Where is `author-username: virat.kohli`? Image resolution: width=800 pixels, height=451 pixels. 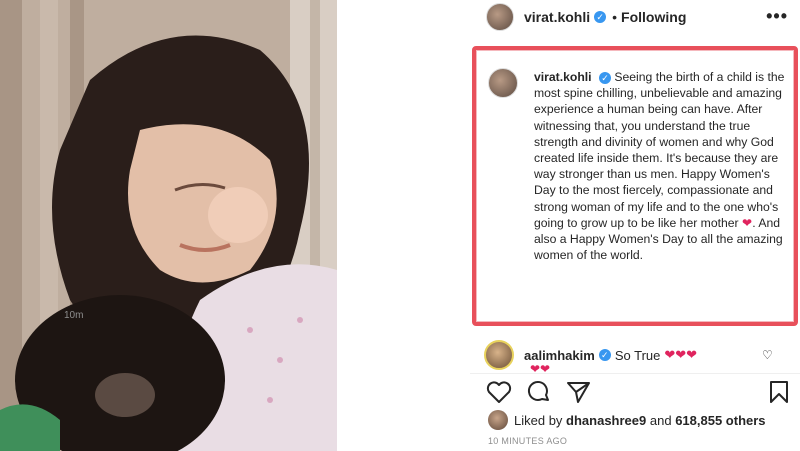
author-username: virat.kohli is located at coordinates (557, 17).